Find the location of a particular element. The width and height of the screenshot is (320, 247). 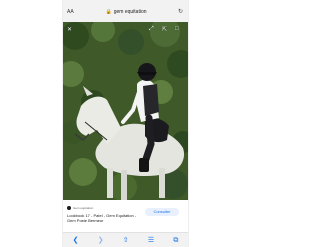

reader-options-button: AA is located at coordinates (70, 12).